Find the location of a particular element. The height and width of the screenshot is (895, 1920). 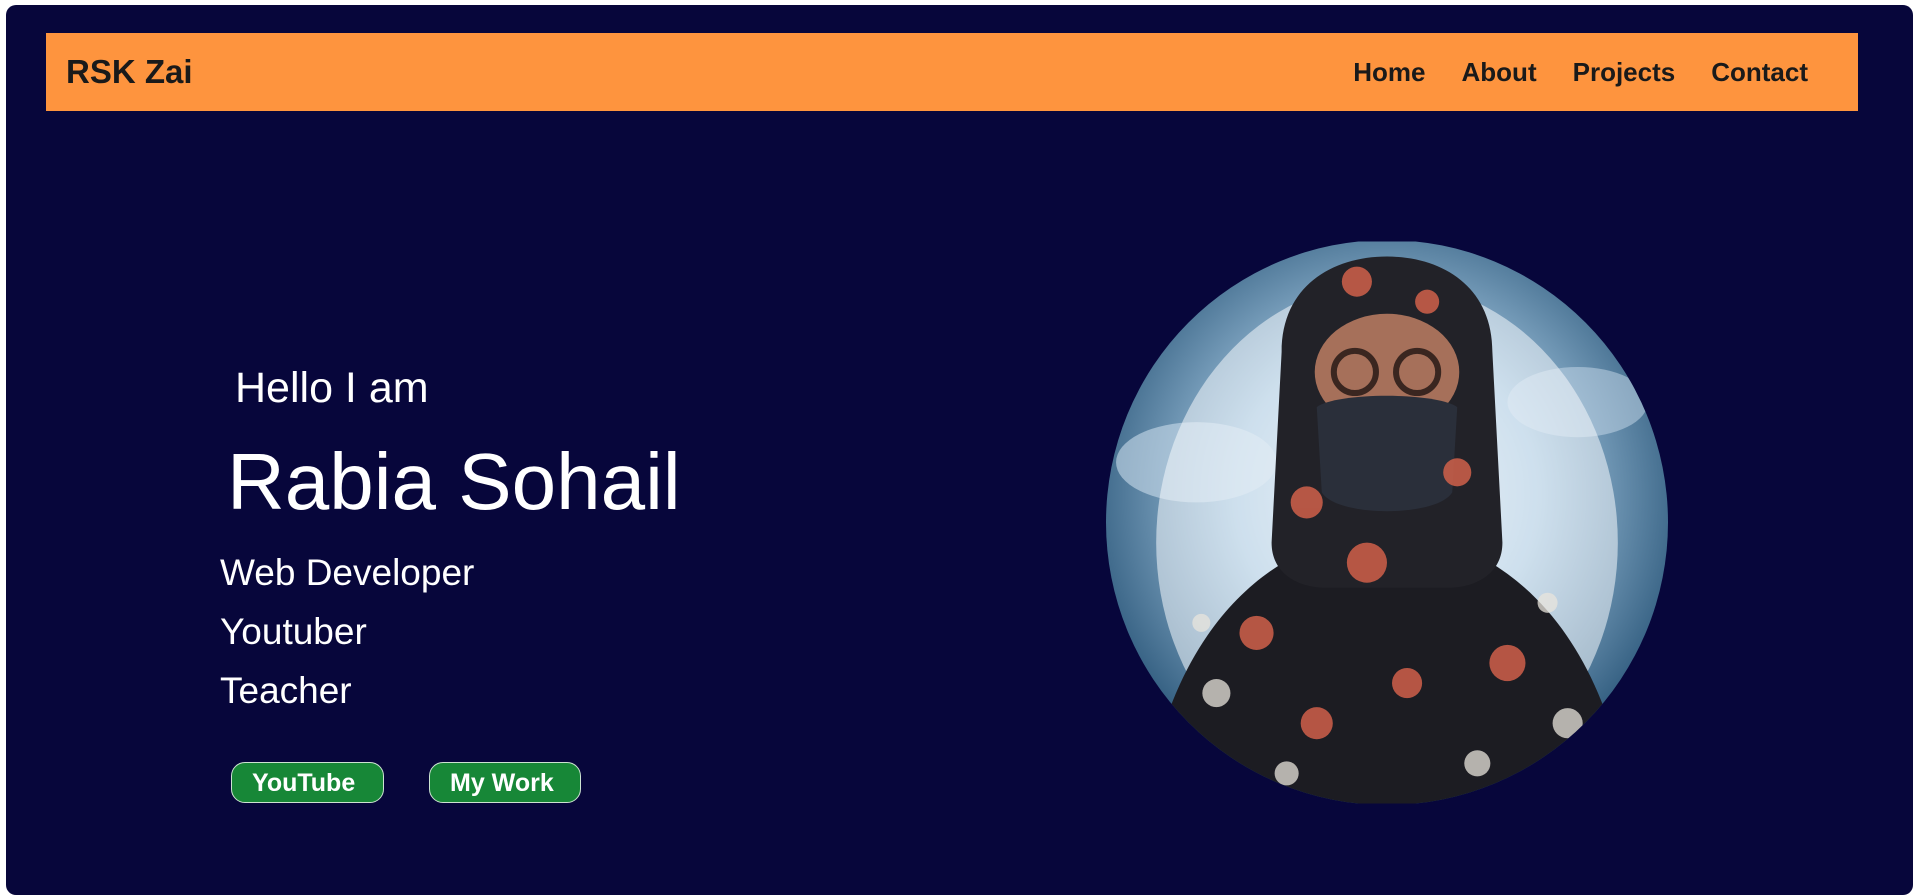

brand-logo: RSK Zai is located at coordinates (129, 72).